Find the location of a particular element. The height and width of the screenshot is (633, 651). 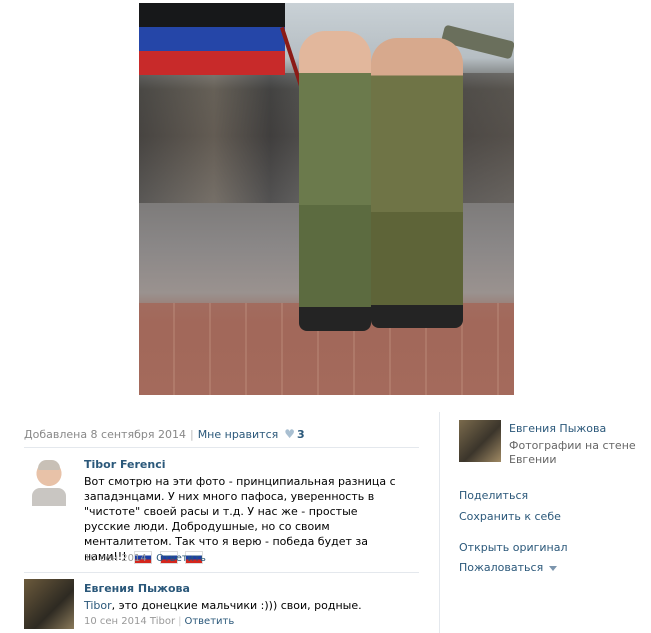

heart-icon: ♥ is located at coordinates (289, 434).